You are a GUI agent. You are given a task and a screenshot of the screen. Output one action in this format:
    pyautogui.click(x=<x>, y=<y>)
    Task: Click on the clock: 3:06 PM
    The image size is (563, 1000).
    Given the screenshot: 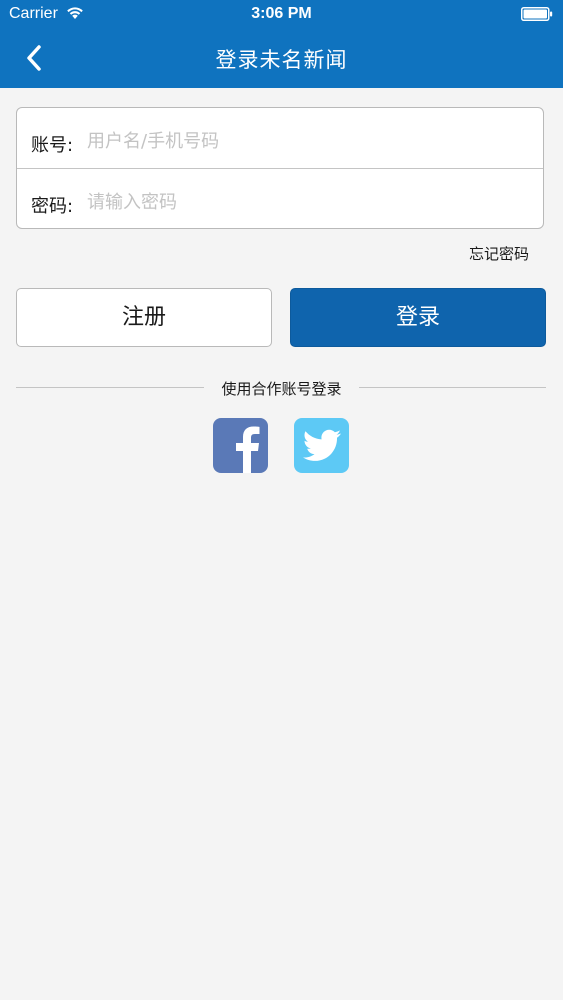 What is the action you would take?
    pyautogui.click(x=281, y=13)
    